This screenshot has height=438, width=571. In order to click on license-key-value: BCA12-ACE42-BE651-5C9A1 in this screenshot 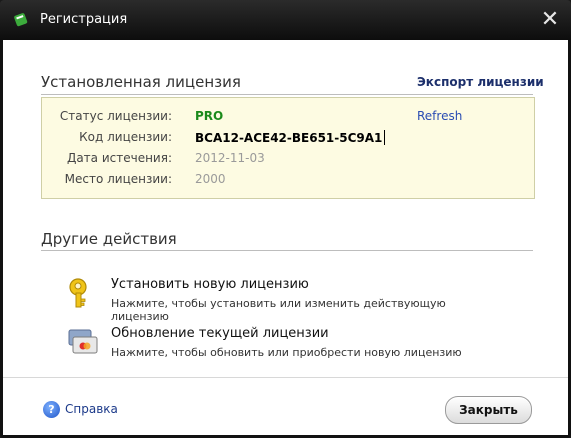, I will do `click(289, 138)`.